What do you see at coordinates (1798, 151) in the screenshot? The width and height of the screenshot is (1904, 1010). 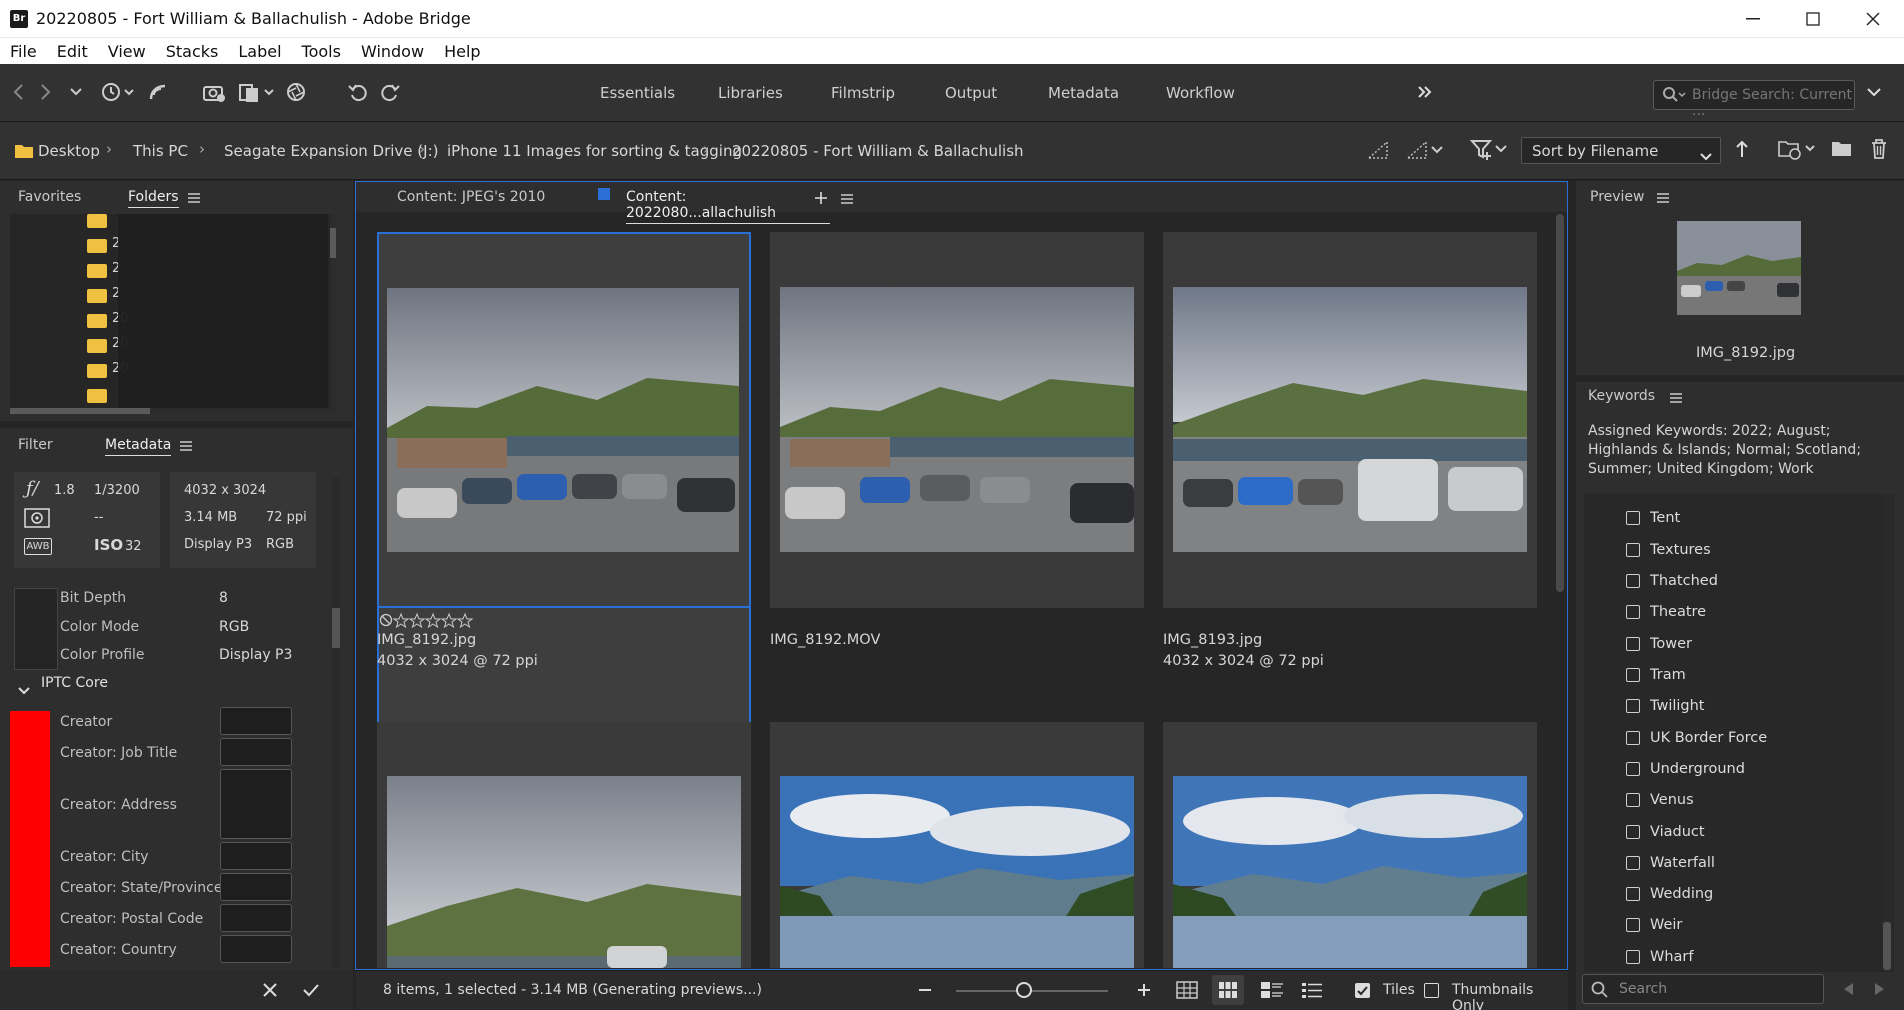 I see `open-recent-file-icon` at bounding box center [1798, 151].